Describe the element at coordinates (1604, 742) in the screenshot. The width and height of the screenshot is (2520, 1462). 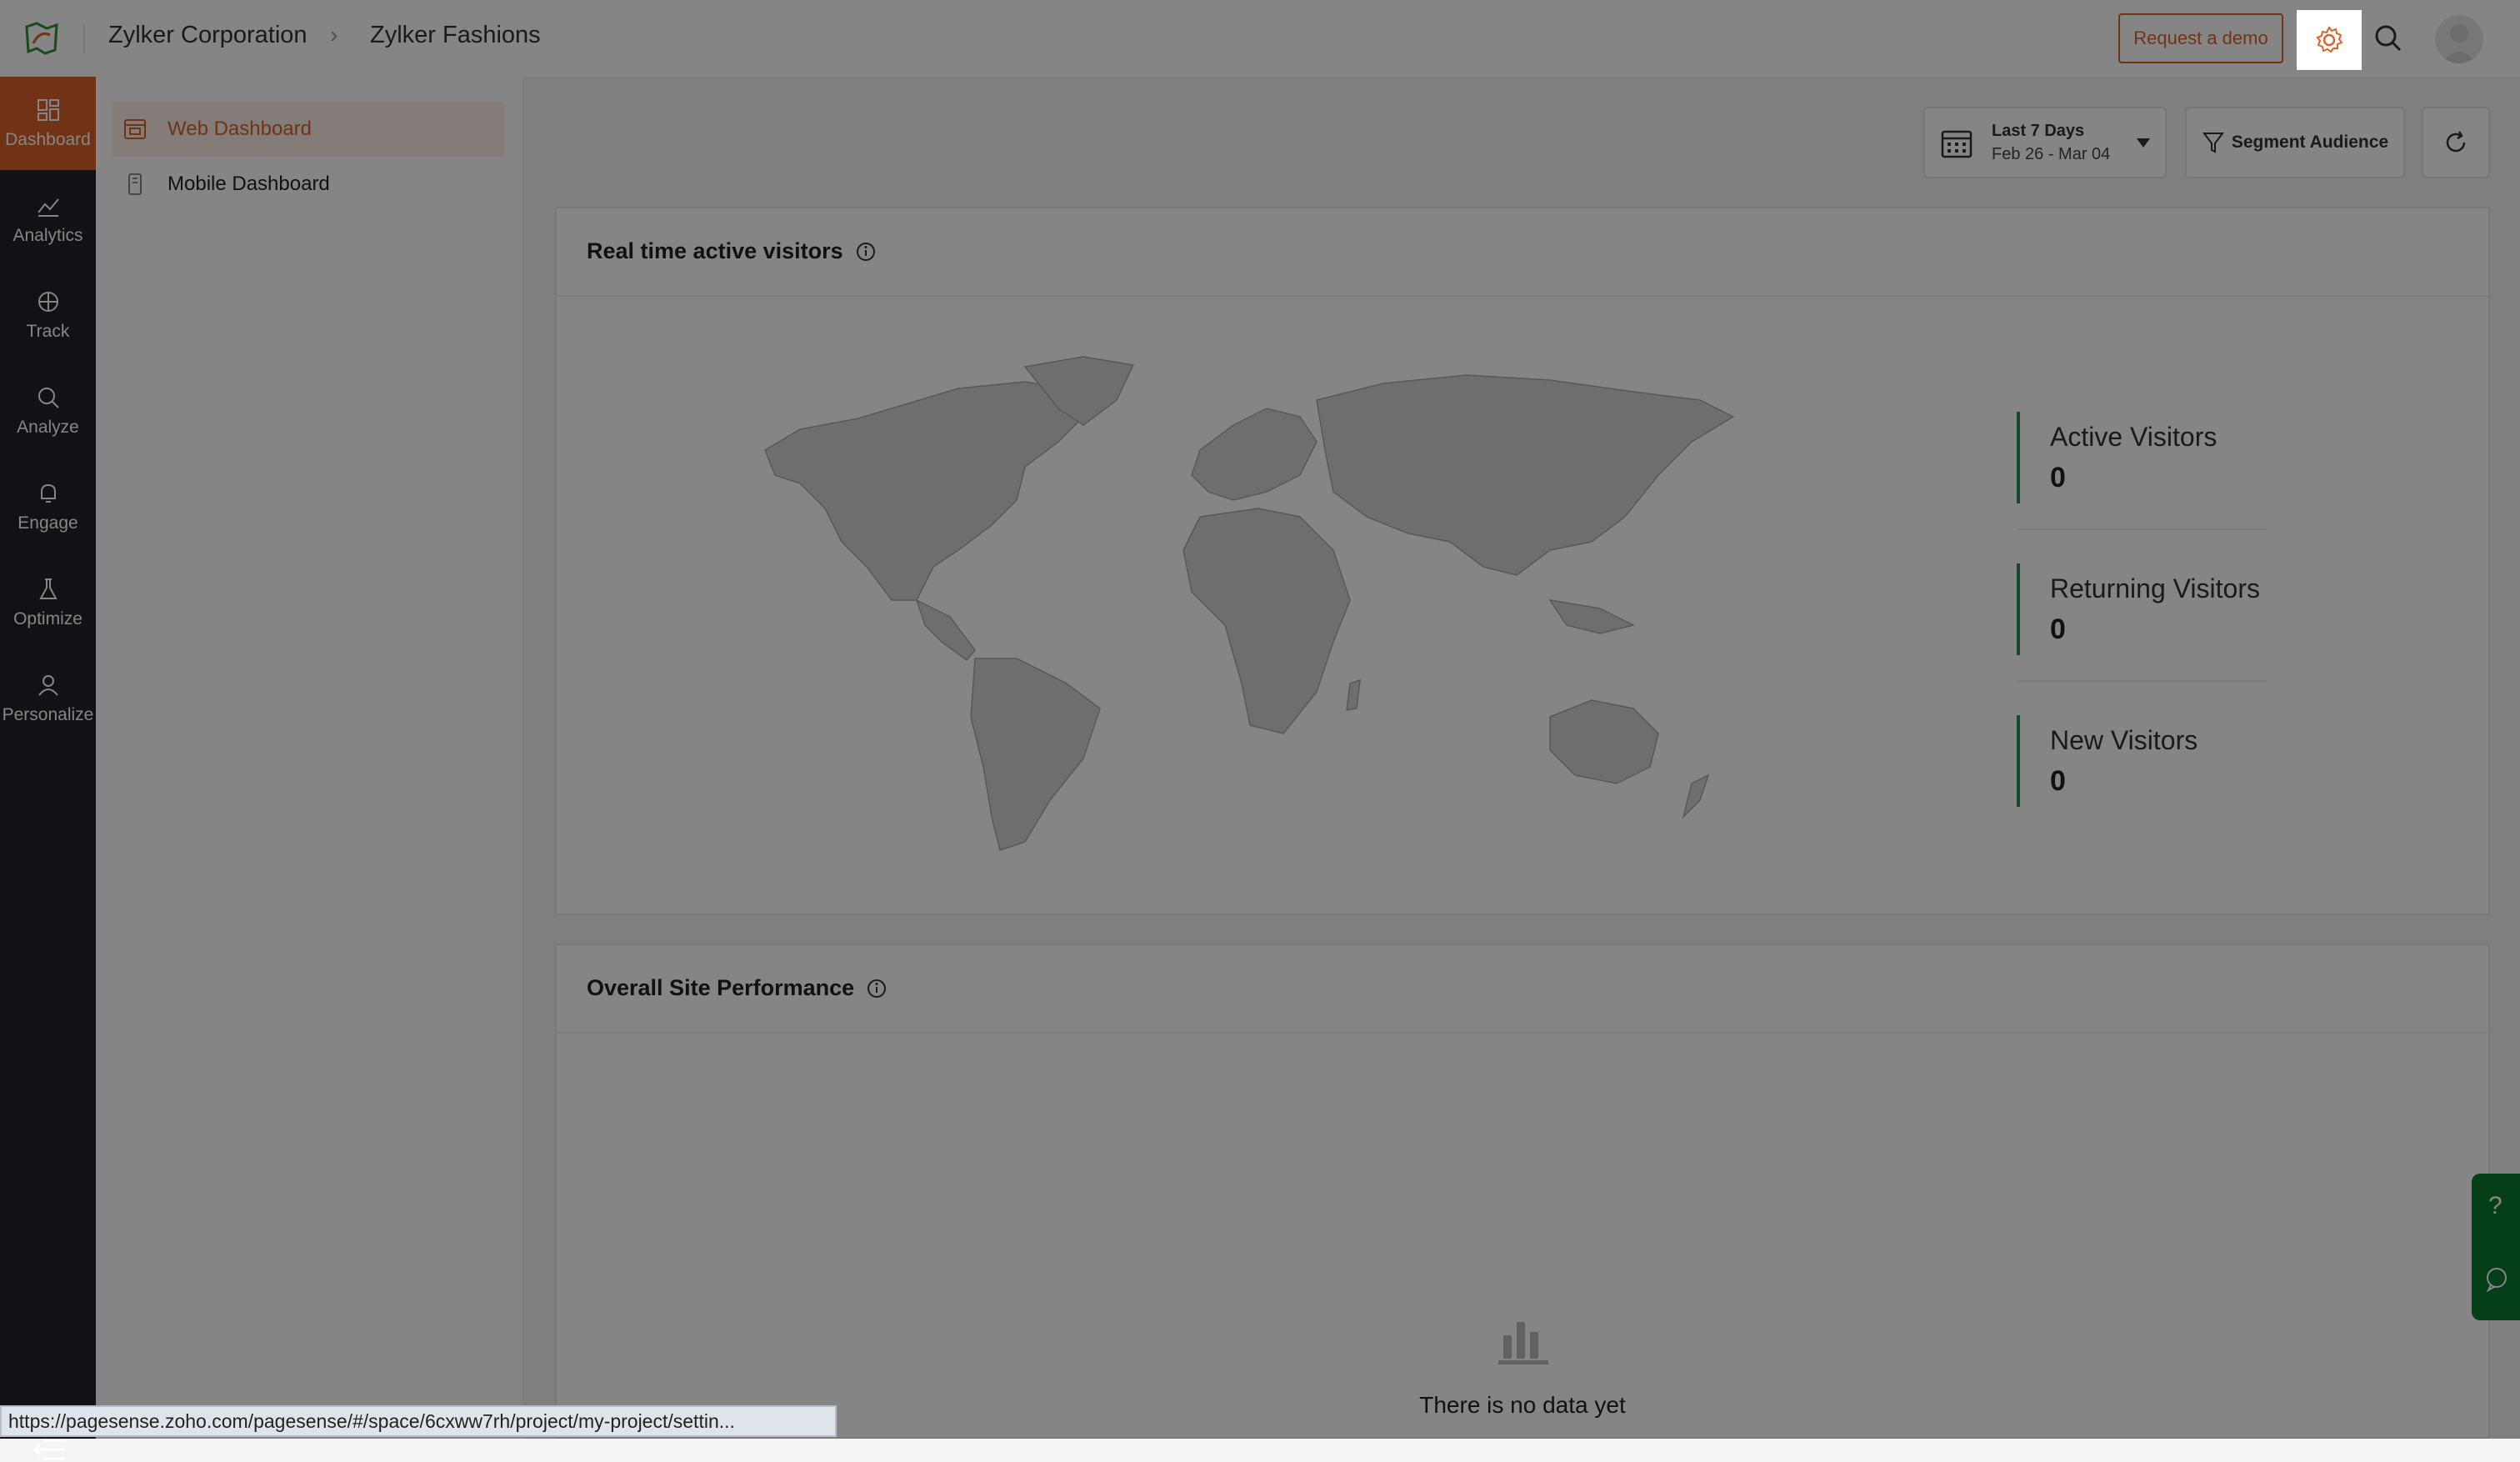
I see `map-australia` at that location.